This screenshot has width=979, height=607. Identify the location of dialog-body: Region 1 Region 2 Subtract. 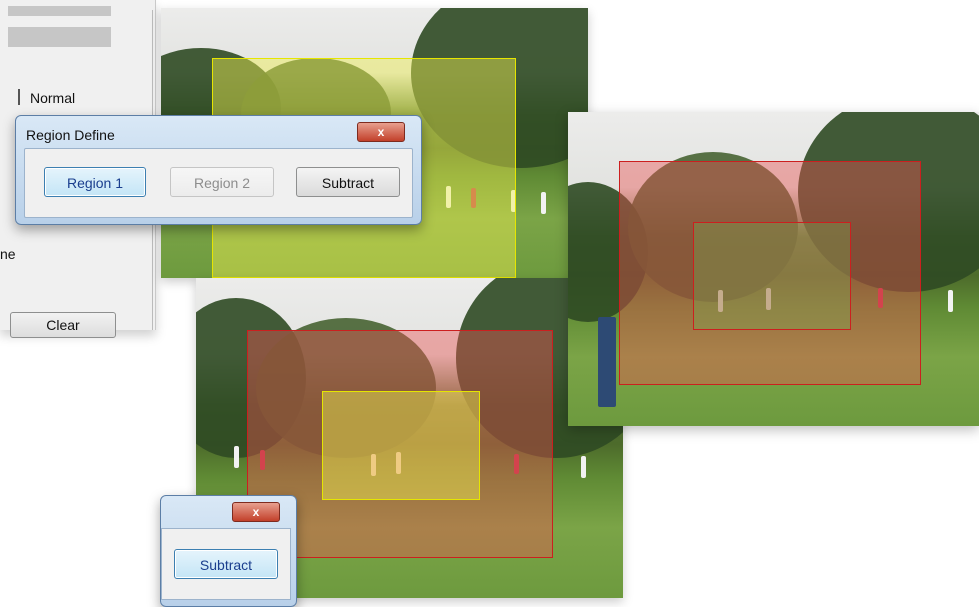
(218, 183).